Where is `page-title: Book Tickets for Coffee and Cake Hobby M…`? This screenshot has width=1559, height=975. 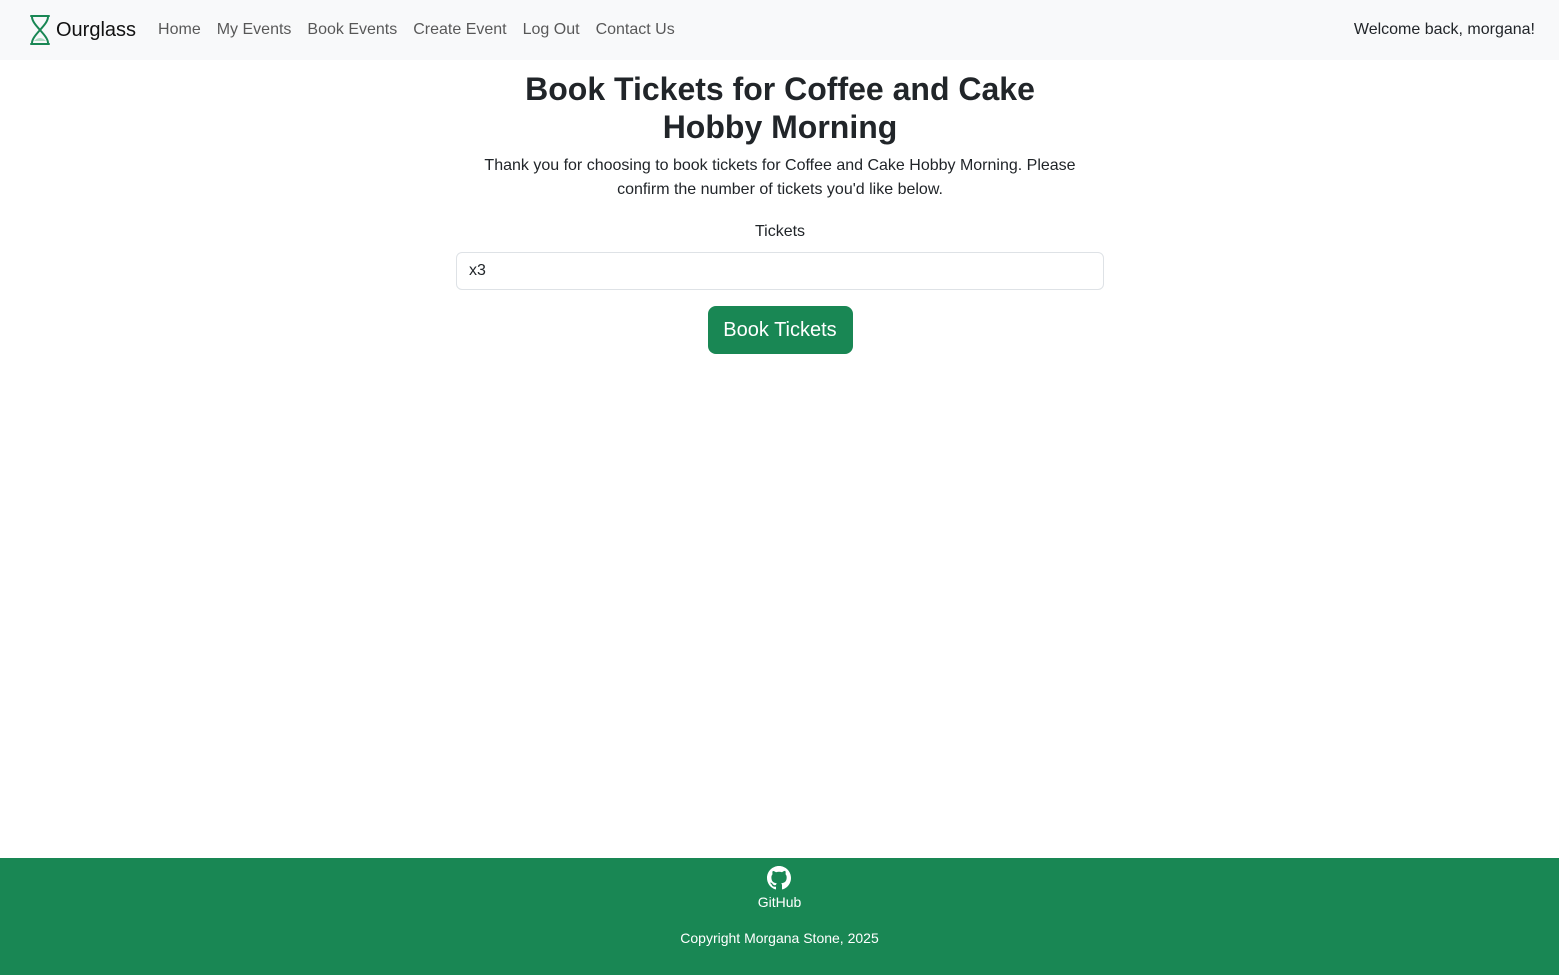
page-title: Book Tickets for Coffee and Cake Hobby M… is located at coordinates (780, 108).